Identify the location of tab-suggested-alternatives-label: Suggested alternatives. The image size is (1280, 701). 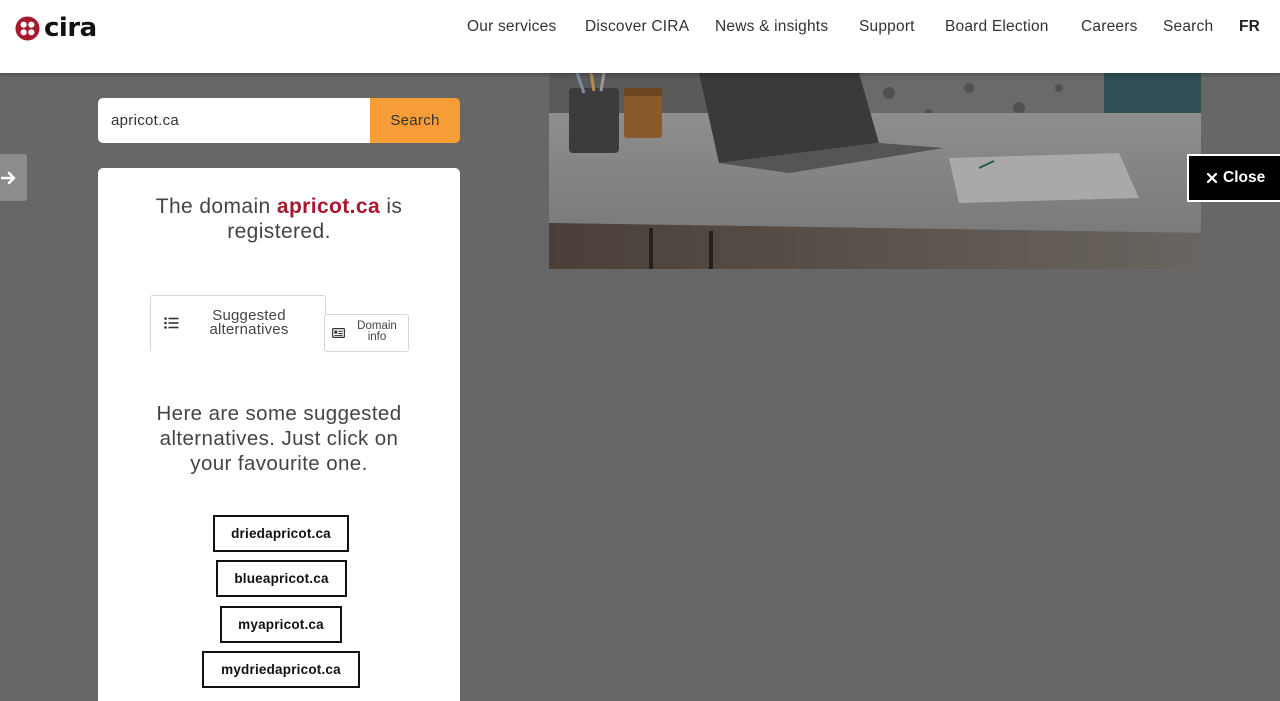
(249, 322).